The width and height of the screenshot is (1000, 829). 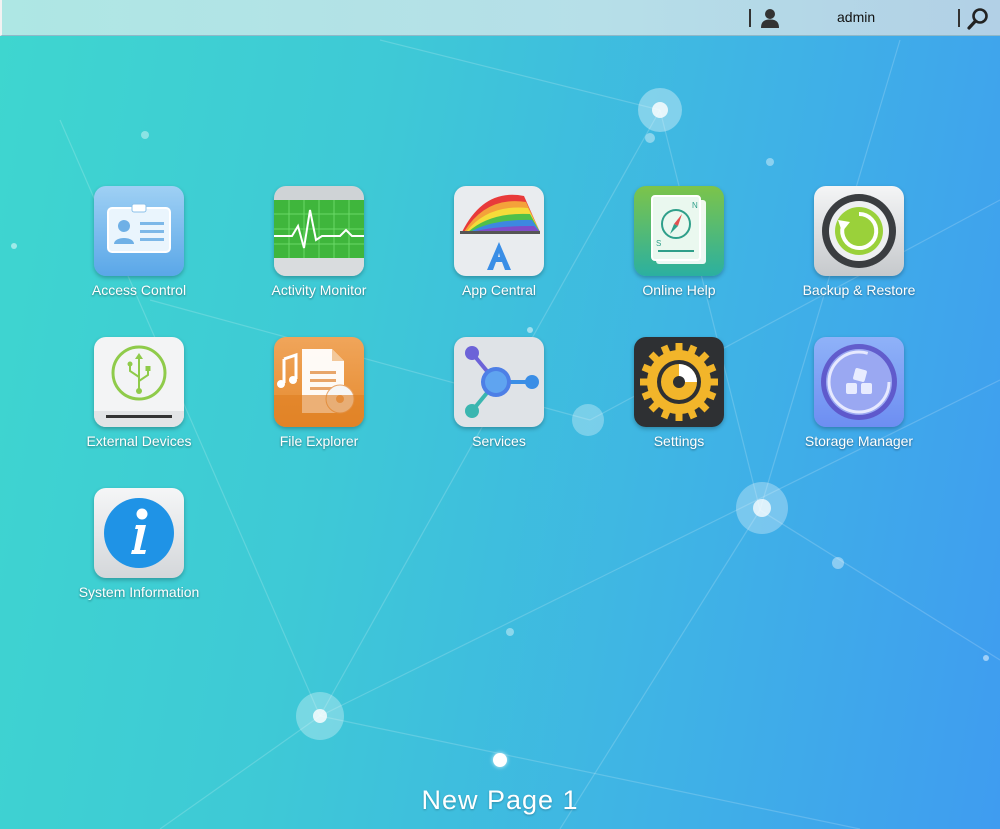 What do you see at coordinates (139, 592) in the screenshot?
I see `app-label: System Information` at bounding box center [139, 592].